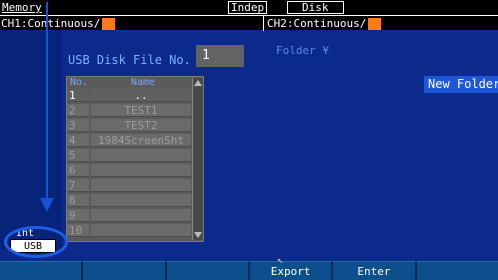 Image resolution: width=498 pixels, height=280 pixels. Describe the element at coordinates (143, 82) in the screenshot. I see `column-header-name: Name` at that location.